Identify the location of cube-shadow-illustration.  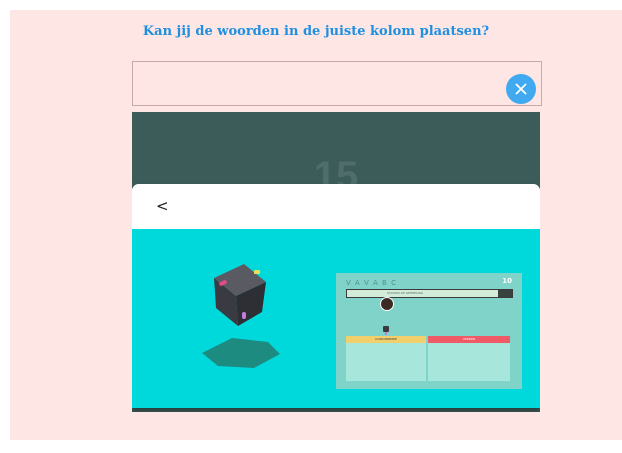
(241, 353).